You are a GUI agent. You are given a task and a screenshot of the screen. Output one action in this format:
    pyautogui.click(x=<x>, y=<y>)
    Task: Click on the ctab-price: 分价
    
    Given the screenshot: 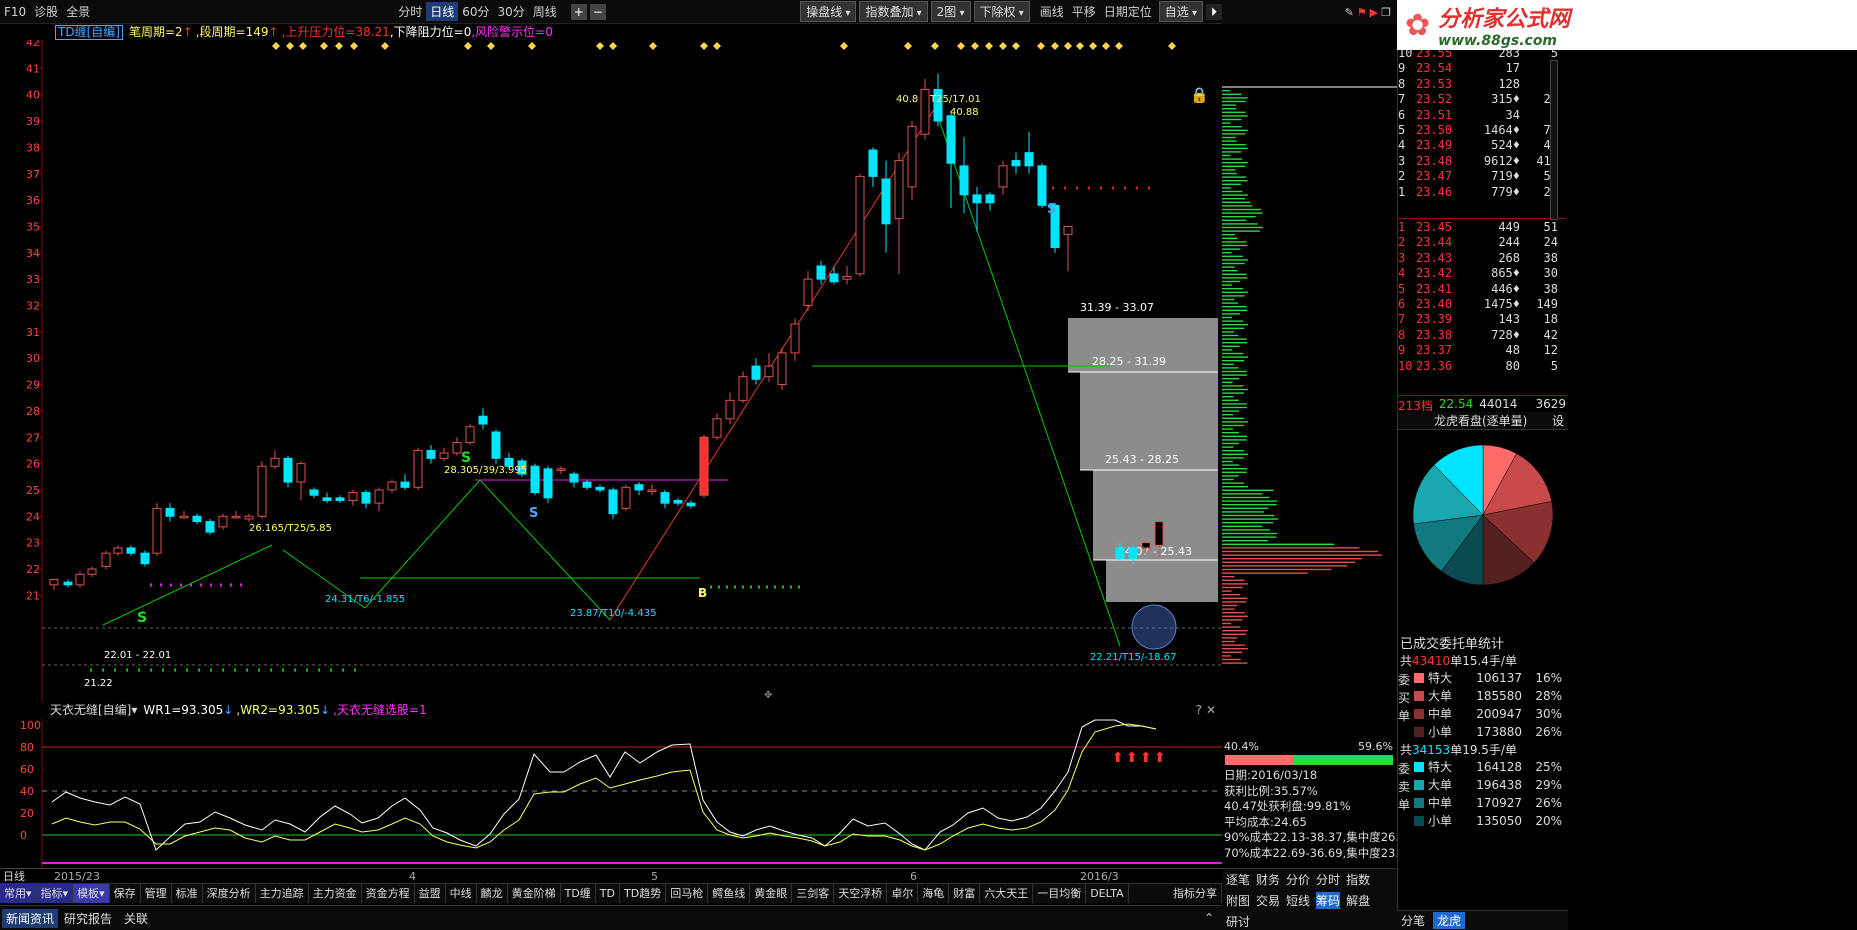 What is the action you would take?
    pyautogui.click(x=1298, y=879)
    